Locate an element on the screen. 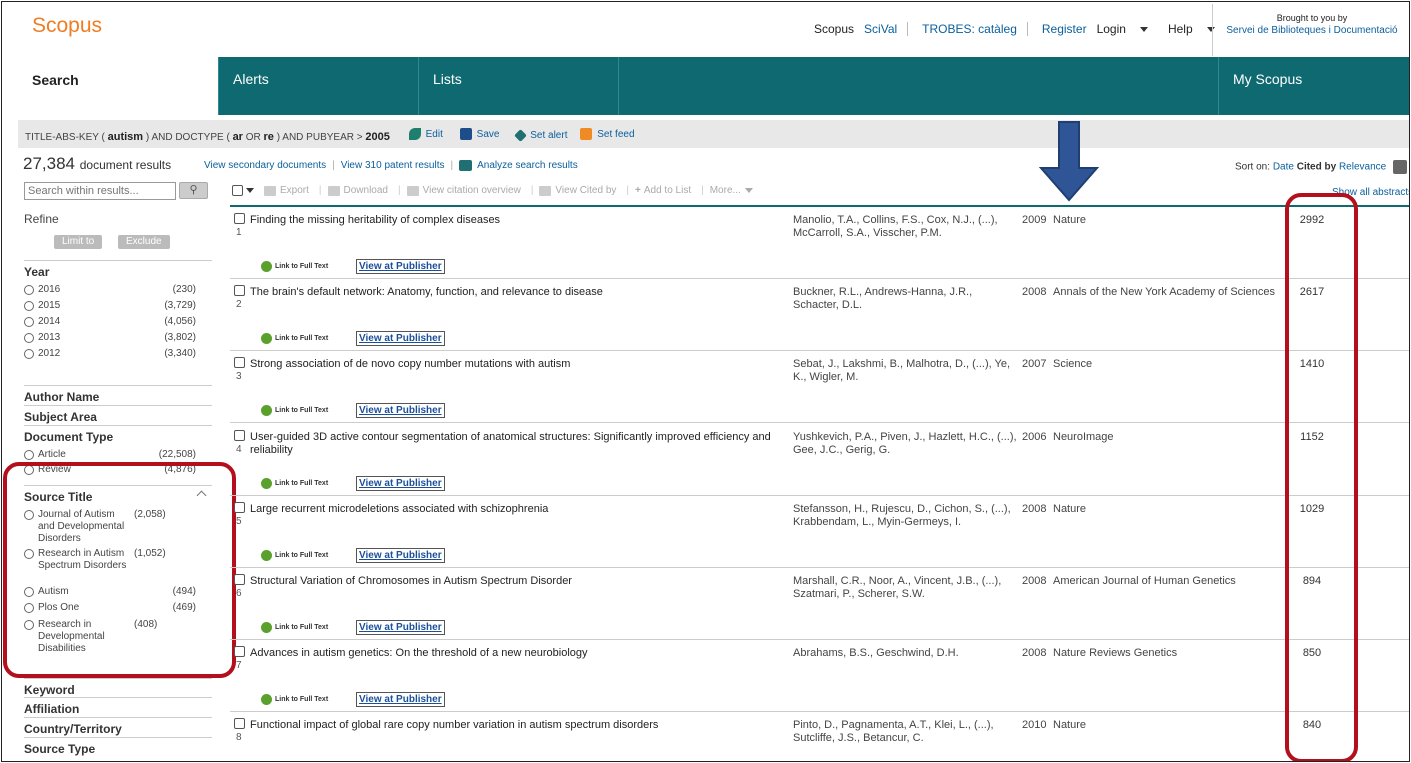 This screenshot has width=1411, height=763. sort-date: Date is located at coordinates (1283, 167).